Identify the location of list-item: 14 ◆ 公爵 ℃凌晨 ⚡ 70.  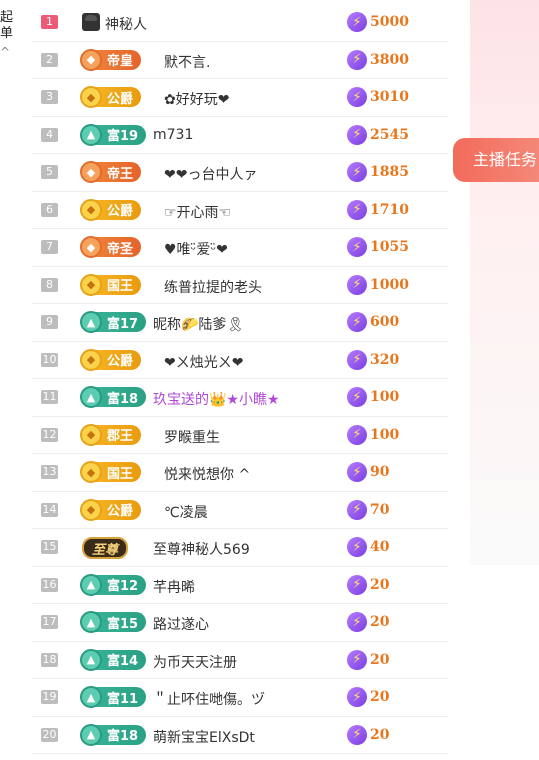
(240, 510).